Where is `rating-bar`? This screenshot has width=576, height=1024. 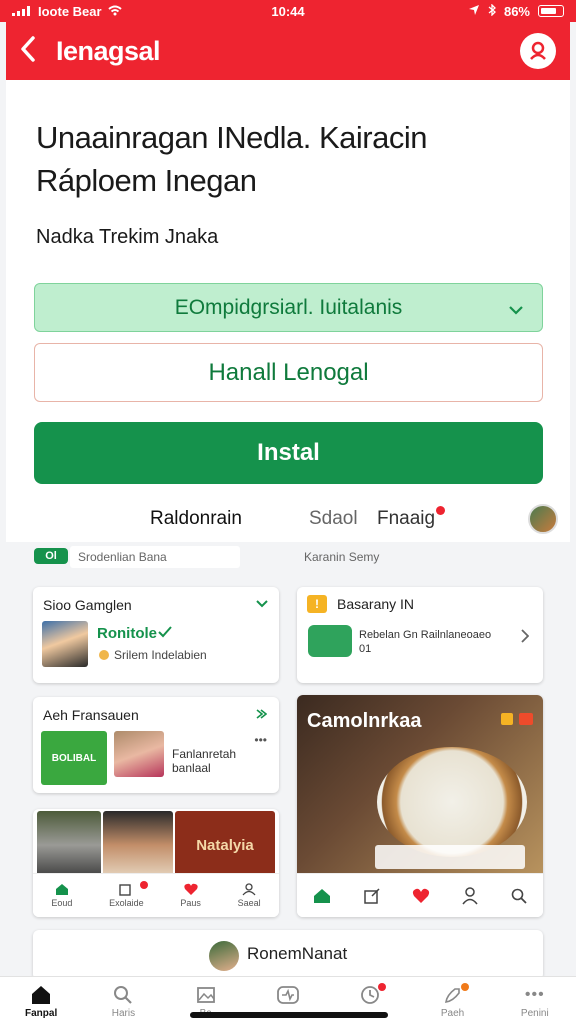 rating-bar is located at coordinates (450, 857).